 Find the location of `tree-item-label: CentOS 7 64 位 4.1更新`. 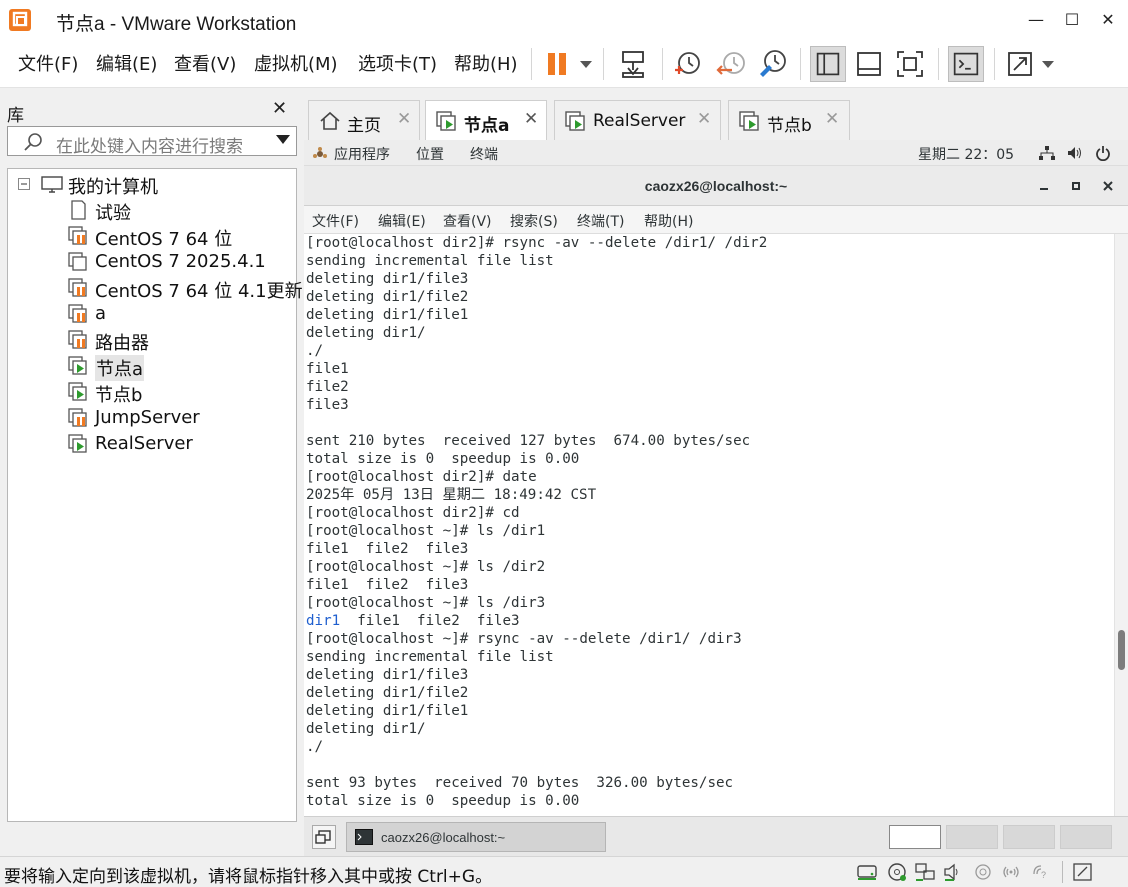

tree-item-label: CentOS 7 64 位 4.1更新 is located at coordinates (199, 291).